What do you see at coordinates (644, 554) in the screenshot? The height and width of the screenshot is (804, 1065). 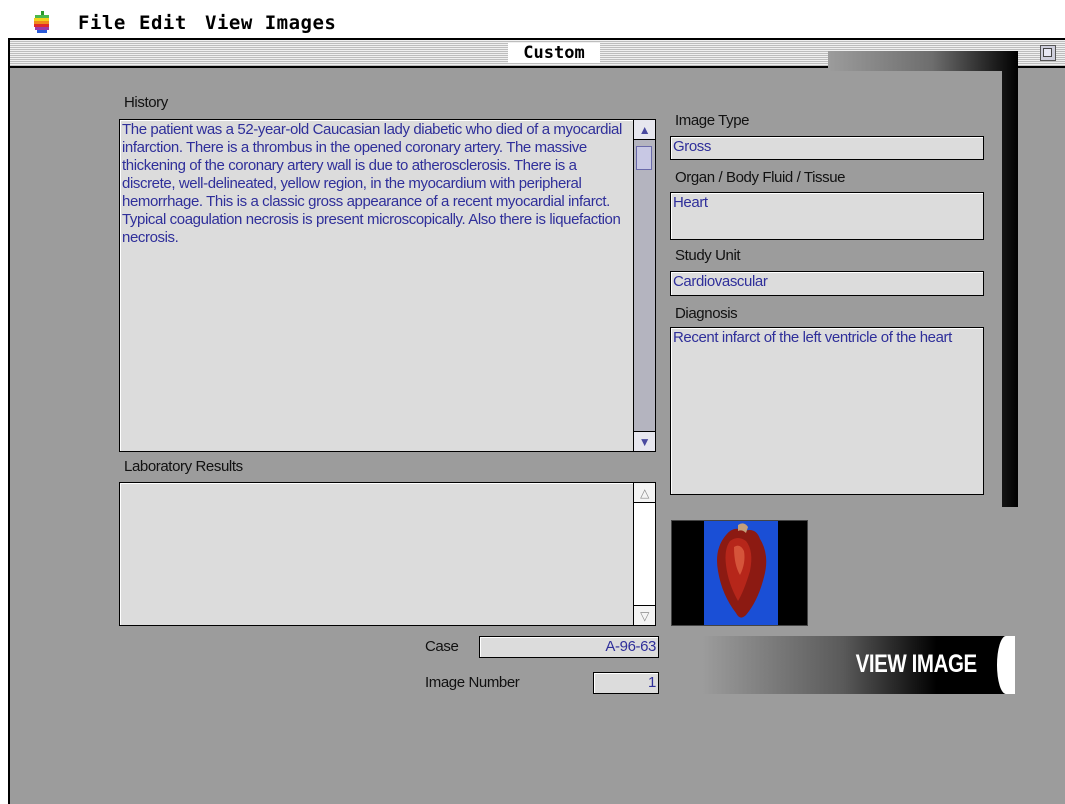 I see `lab-results-scrollbar: △ ▽` at bounding box center [644, 554].